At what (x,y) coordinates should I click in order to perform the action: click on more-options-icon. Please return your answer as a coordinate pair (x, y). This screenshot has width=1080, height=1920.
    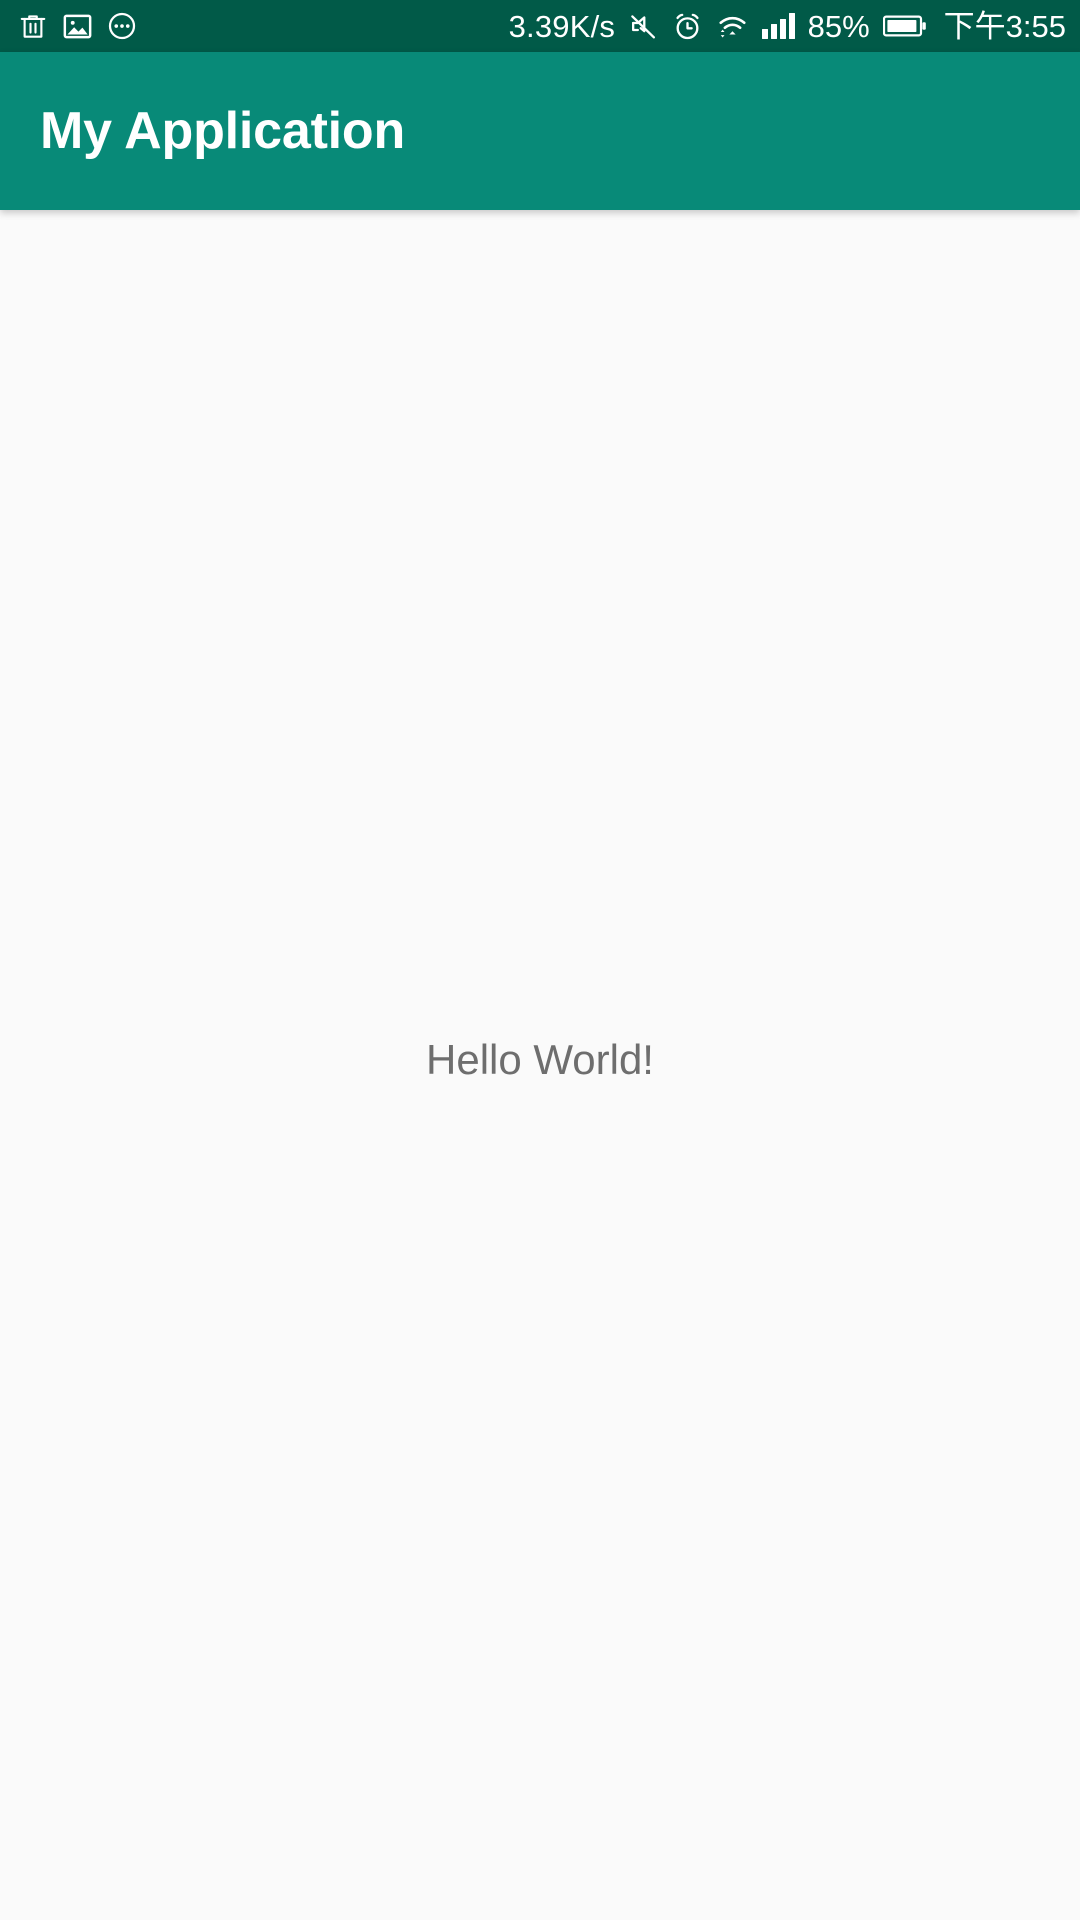
    Looking at the image, I should click on (122, 26).